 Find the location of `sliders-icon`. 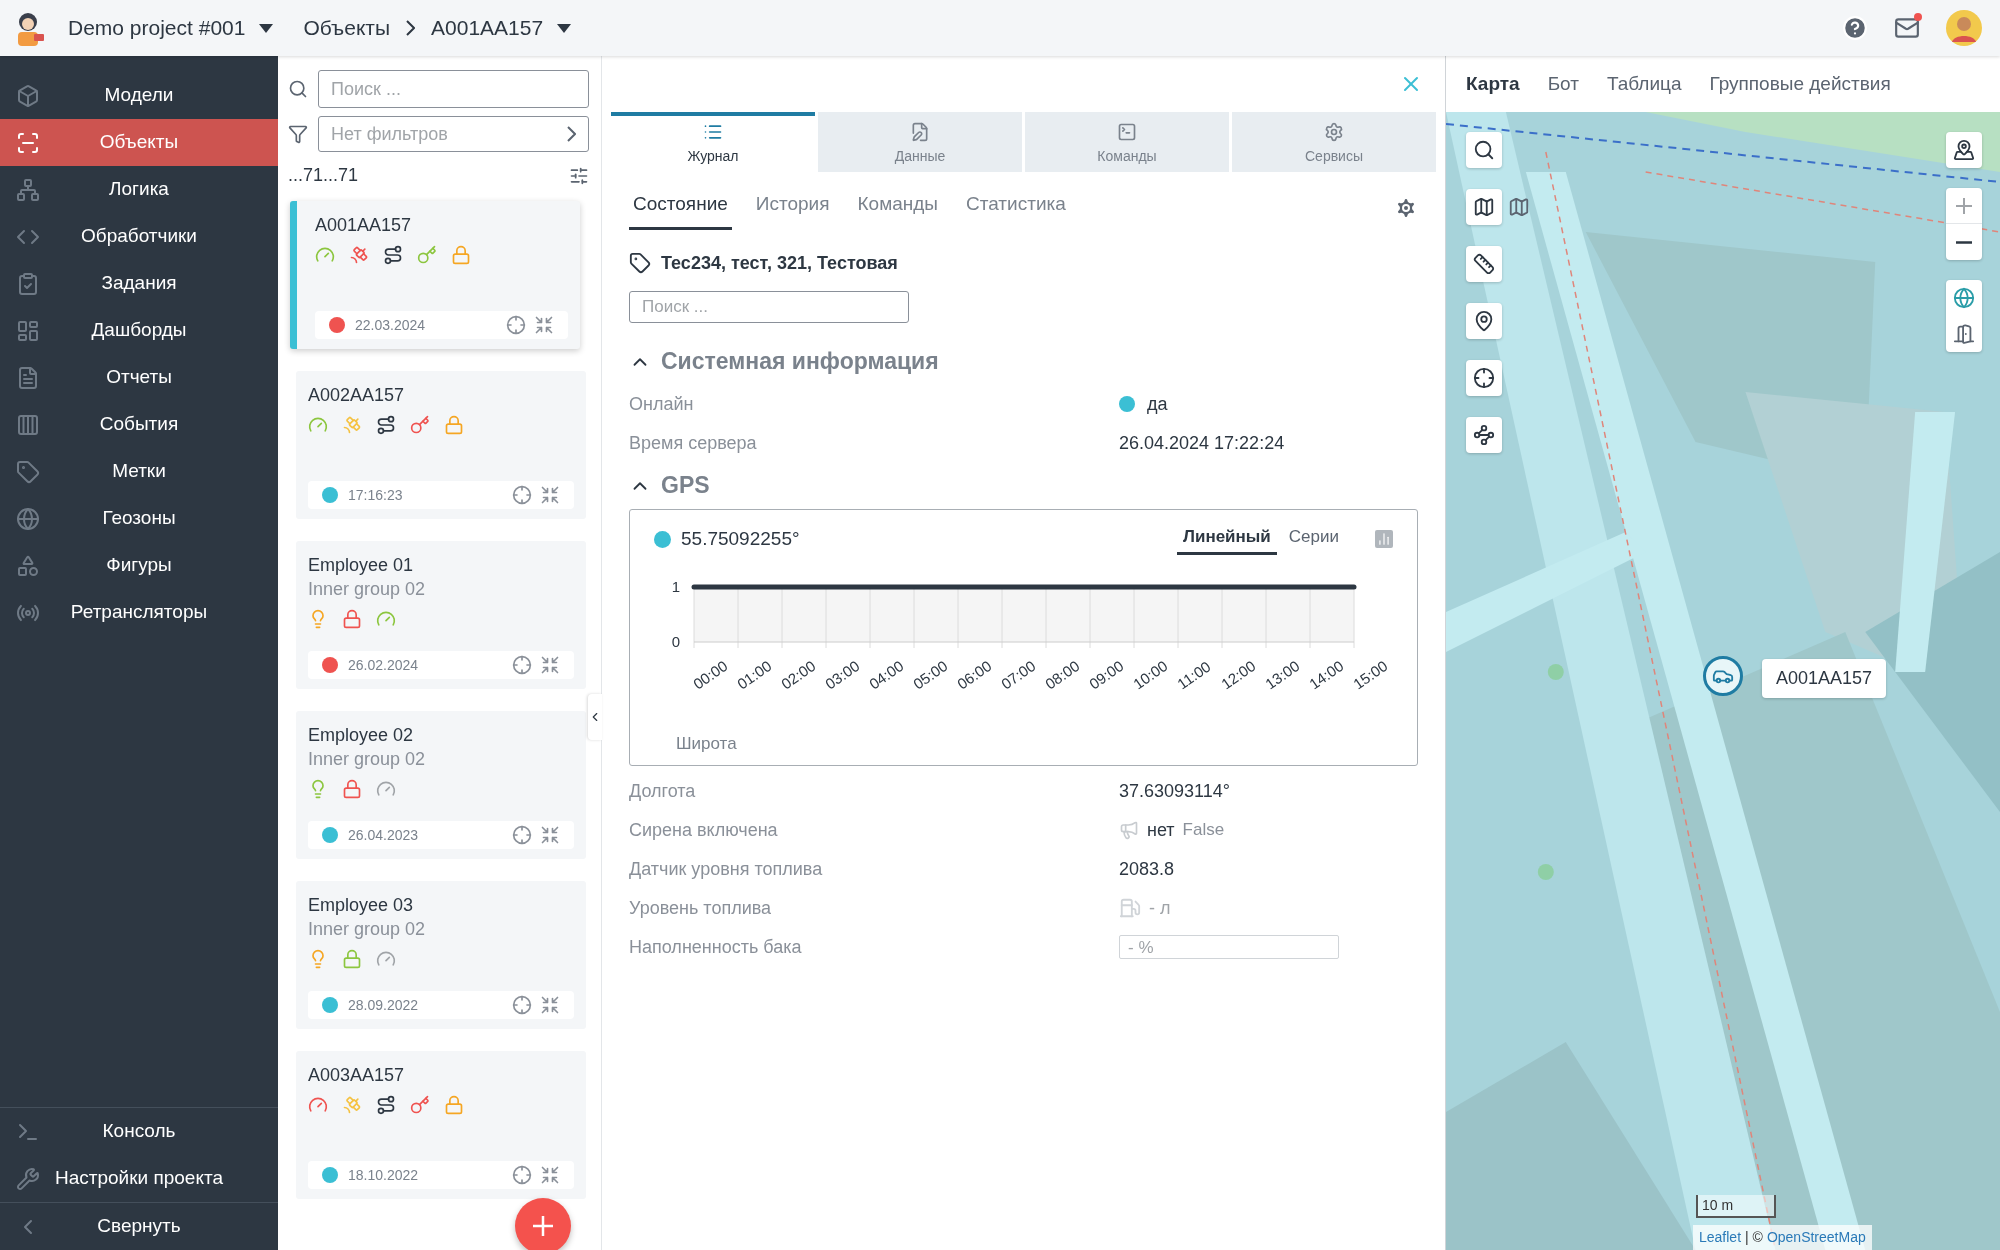

sliders-icon is located at coordinates (579, 175).